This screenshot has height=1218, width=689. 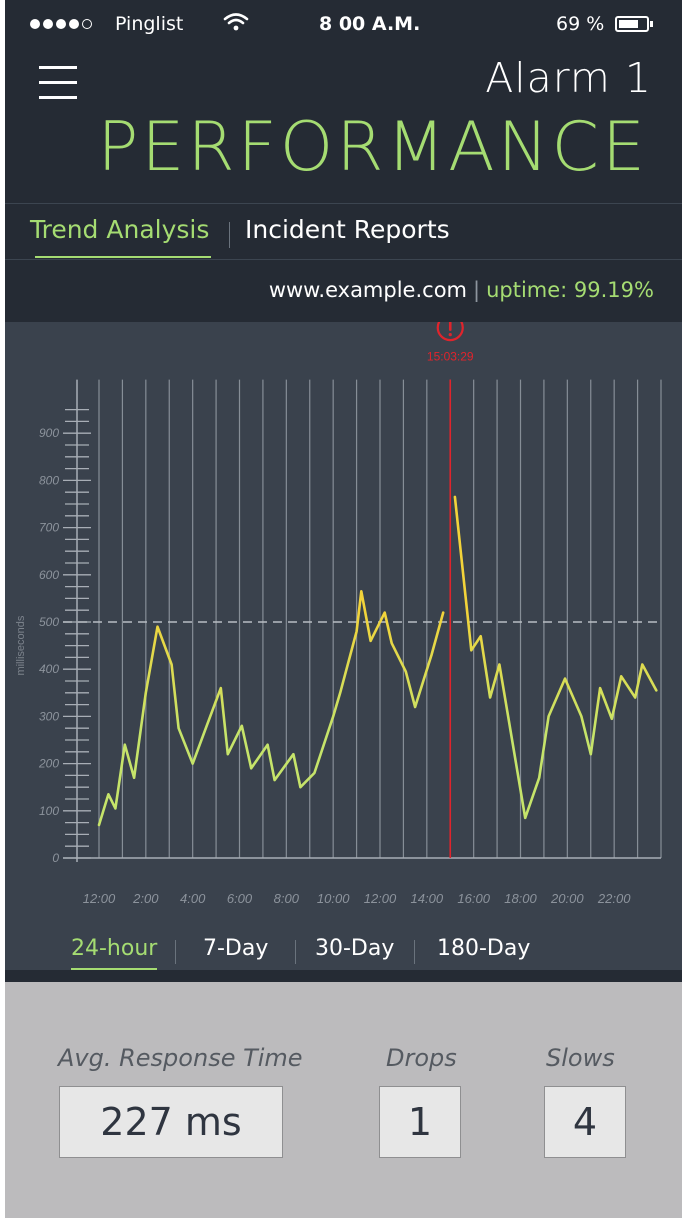 What do you see at coordinates (49, 528) in the screenshot?
I see `y-tick-label: 700` at bounding box center [49, 528].